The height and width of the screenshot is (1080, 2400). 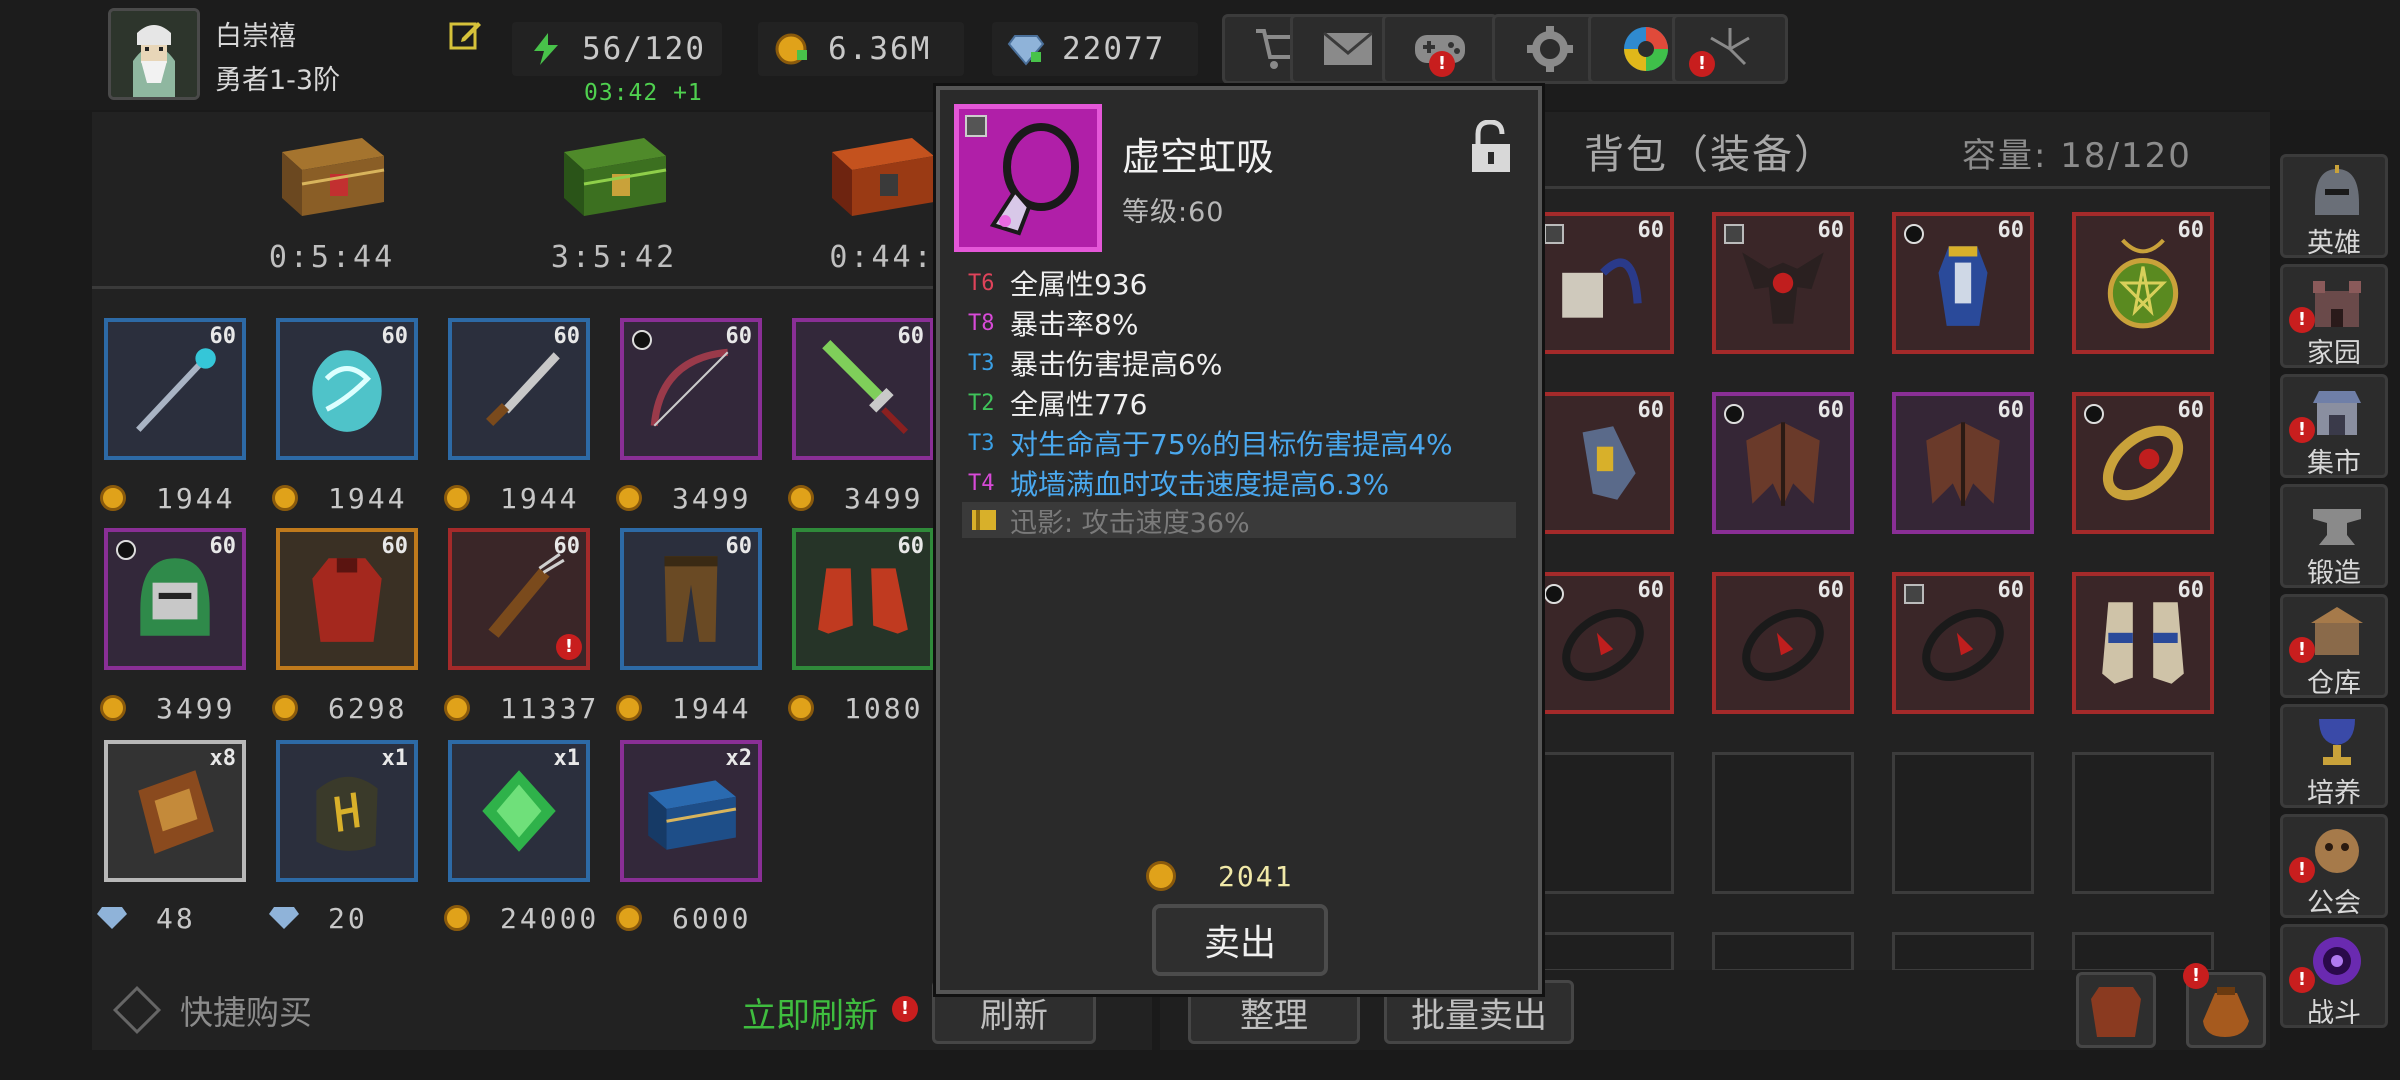 I want to click on gear-icon, so click(x=1550, y=49).